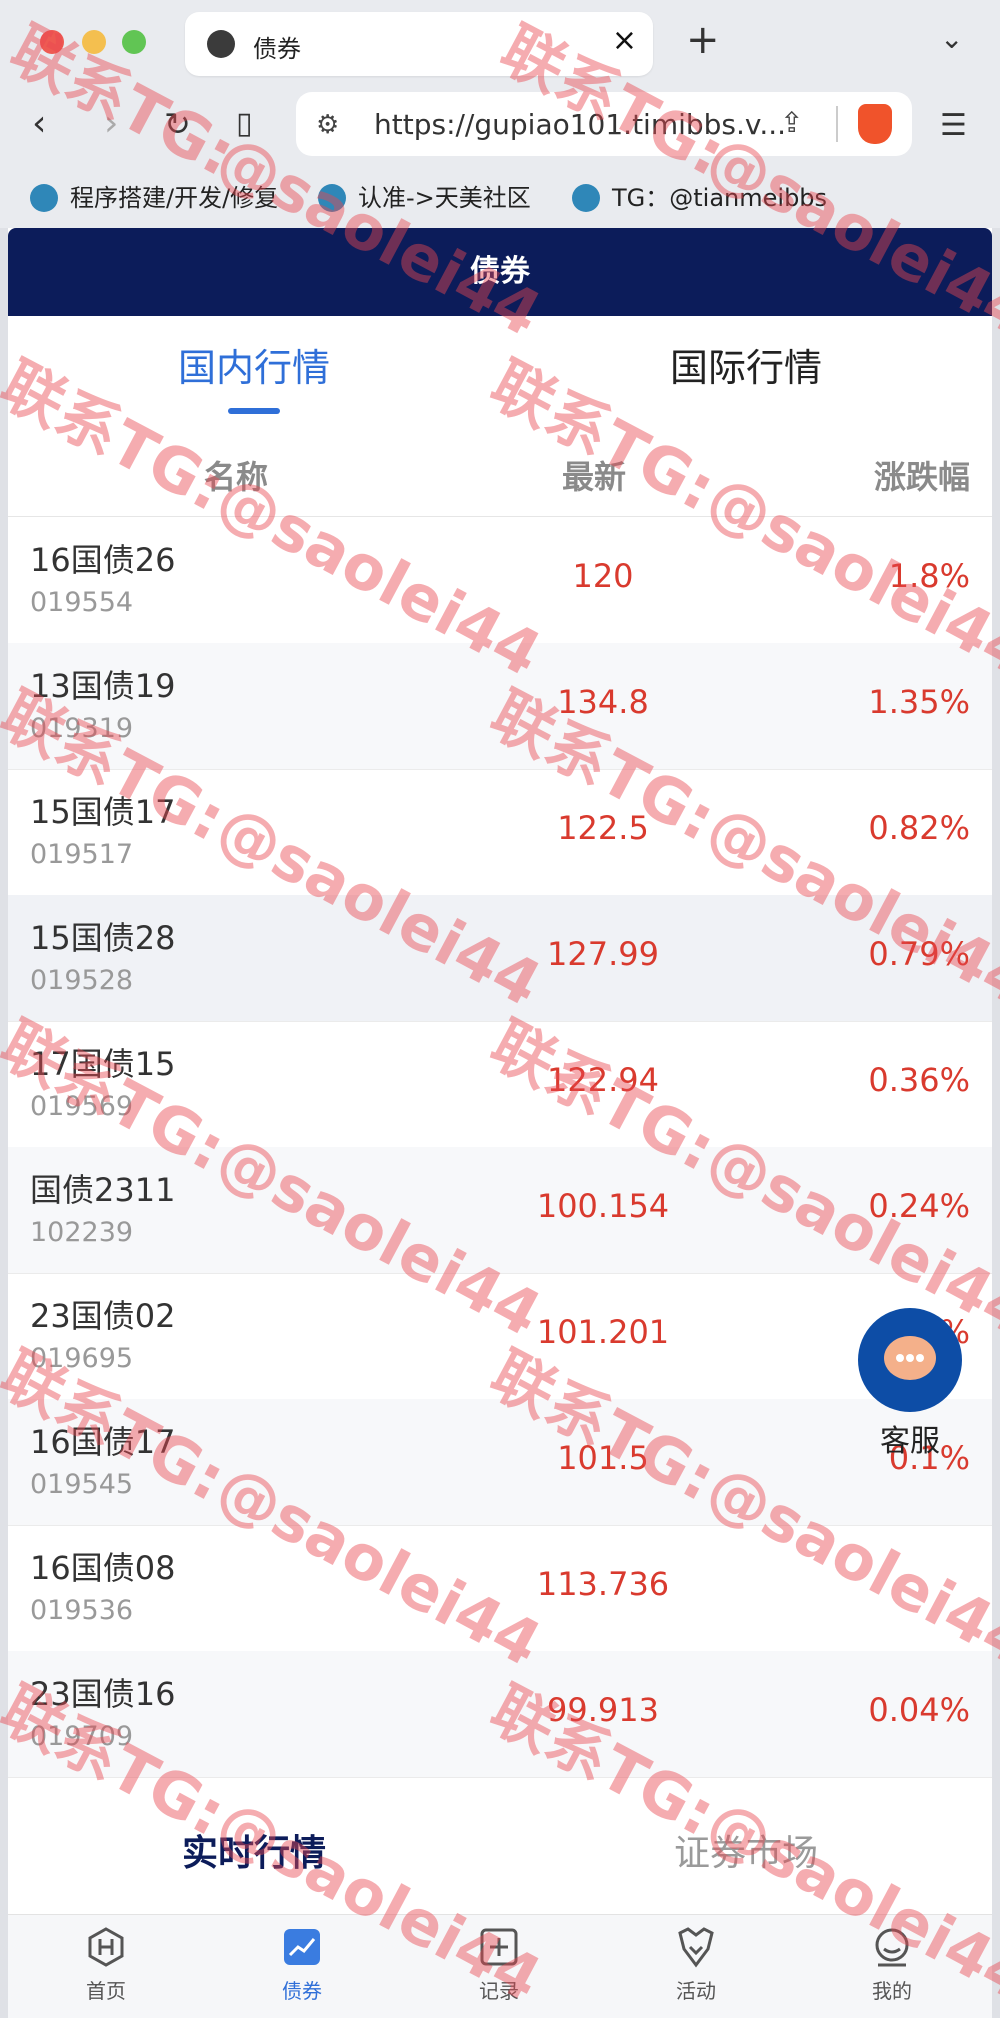 The image size is (1000, 2018). What do you see at coordinates (499, 1947) in the screenshot?
I see `plus-box-icon` at bounding box center [499, 1947].